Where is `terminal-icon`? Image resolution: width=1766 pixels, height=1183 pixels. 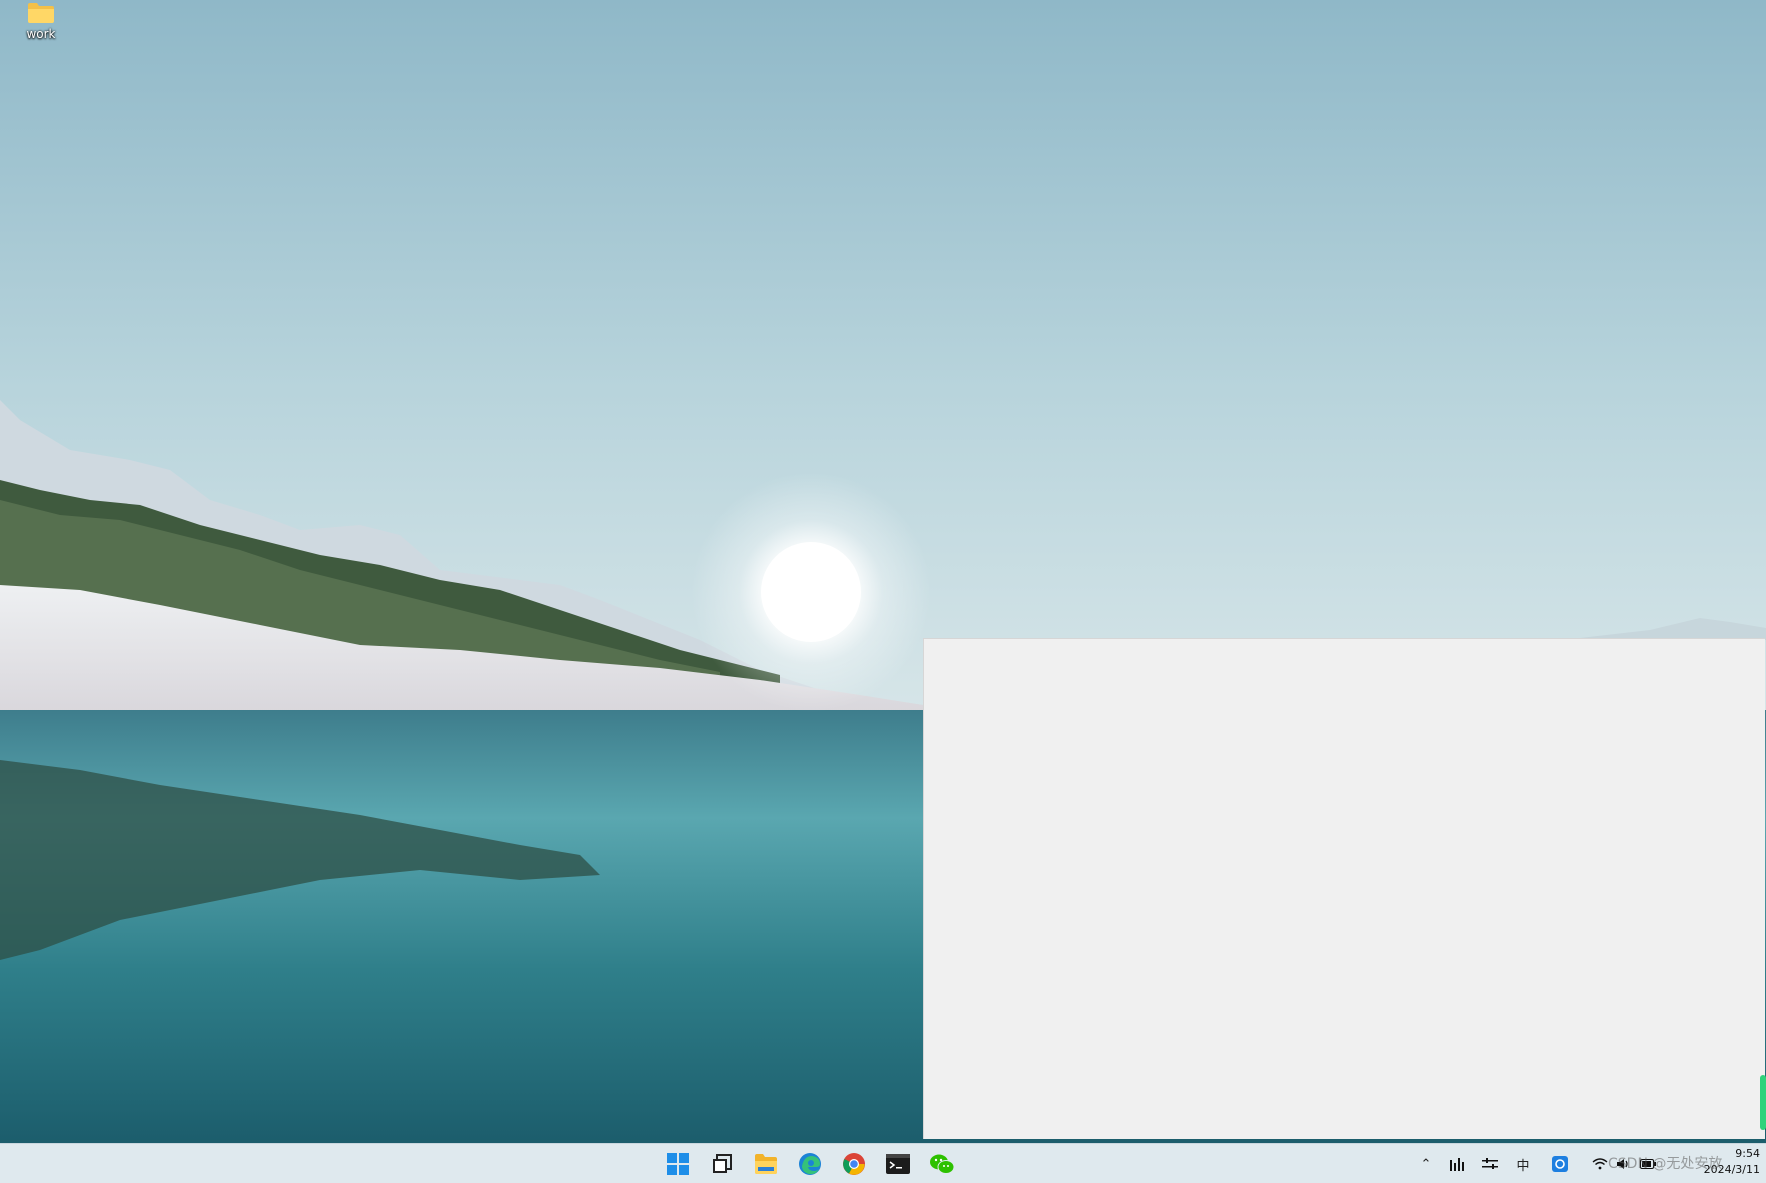 terminal-icon is located at coordinates (898, 1164).